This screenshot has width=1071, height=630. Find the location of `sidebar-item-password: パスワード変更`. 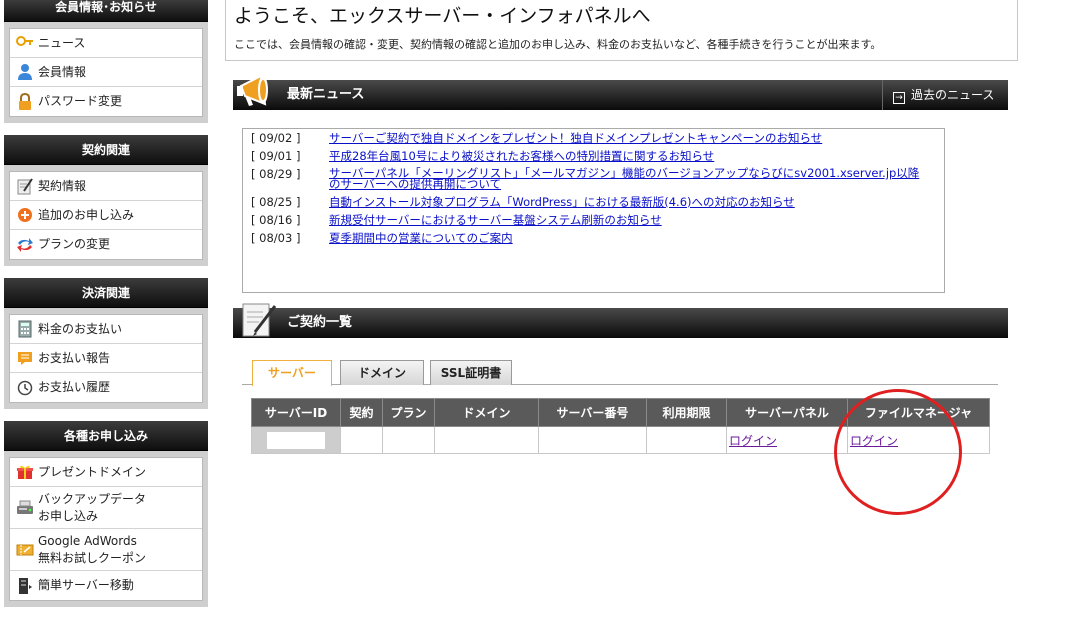

sidebar-item-password: パスワード変更 is located at coordinates (106, 101).